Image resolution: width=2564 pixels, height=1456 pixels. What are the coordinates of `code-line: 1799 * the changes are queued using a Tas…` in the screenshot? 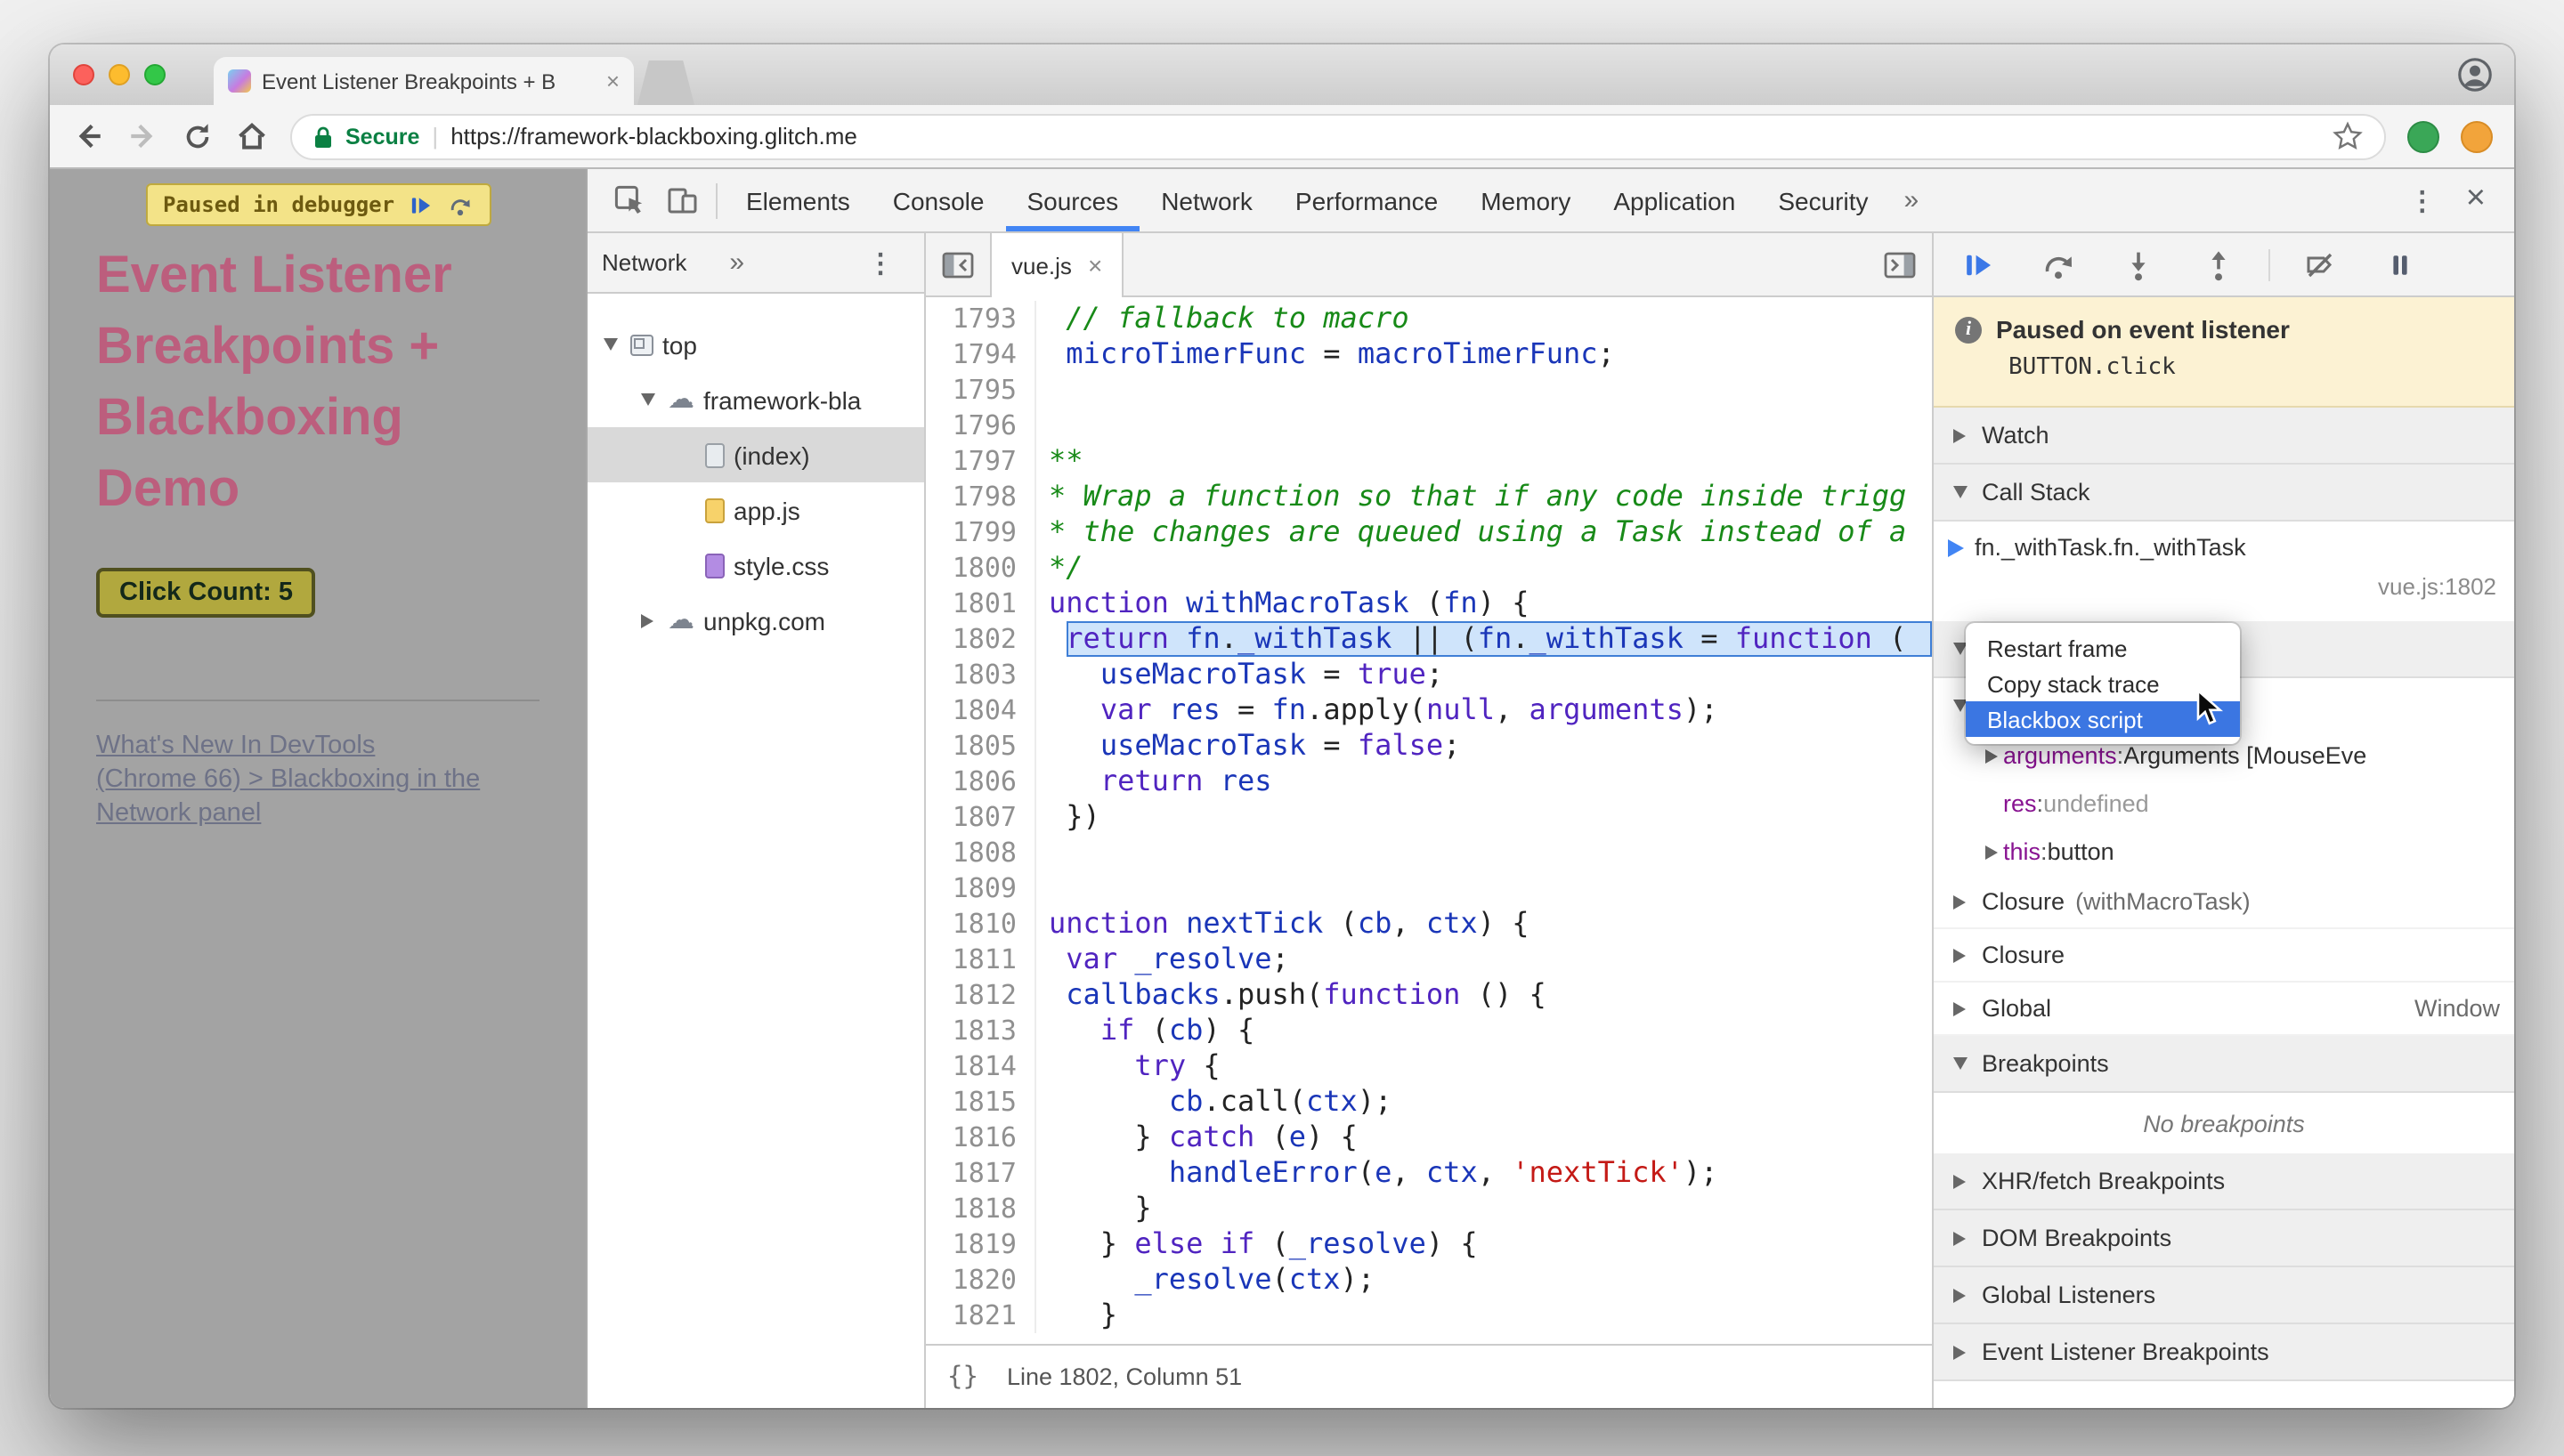 It's located at (1429, 532).